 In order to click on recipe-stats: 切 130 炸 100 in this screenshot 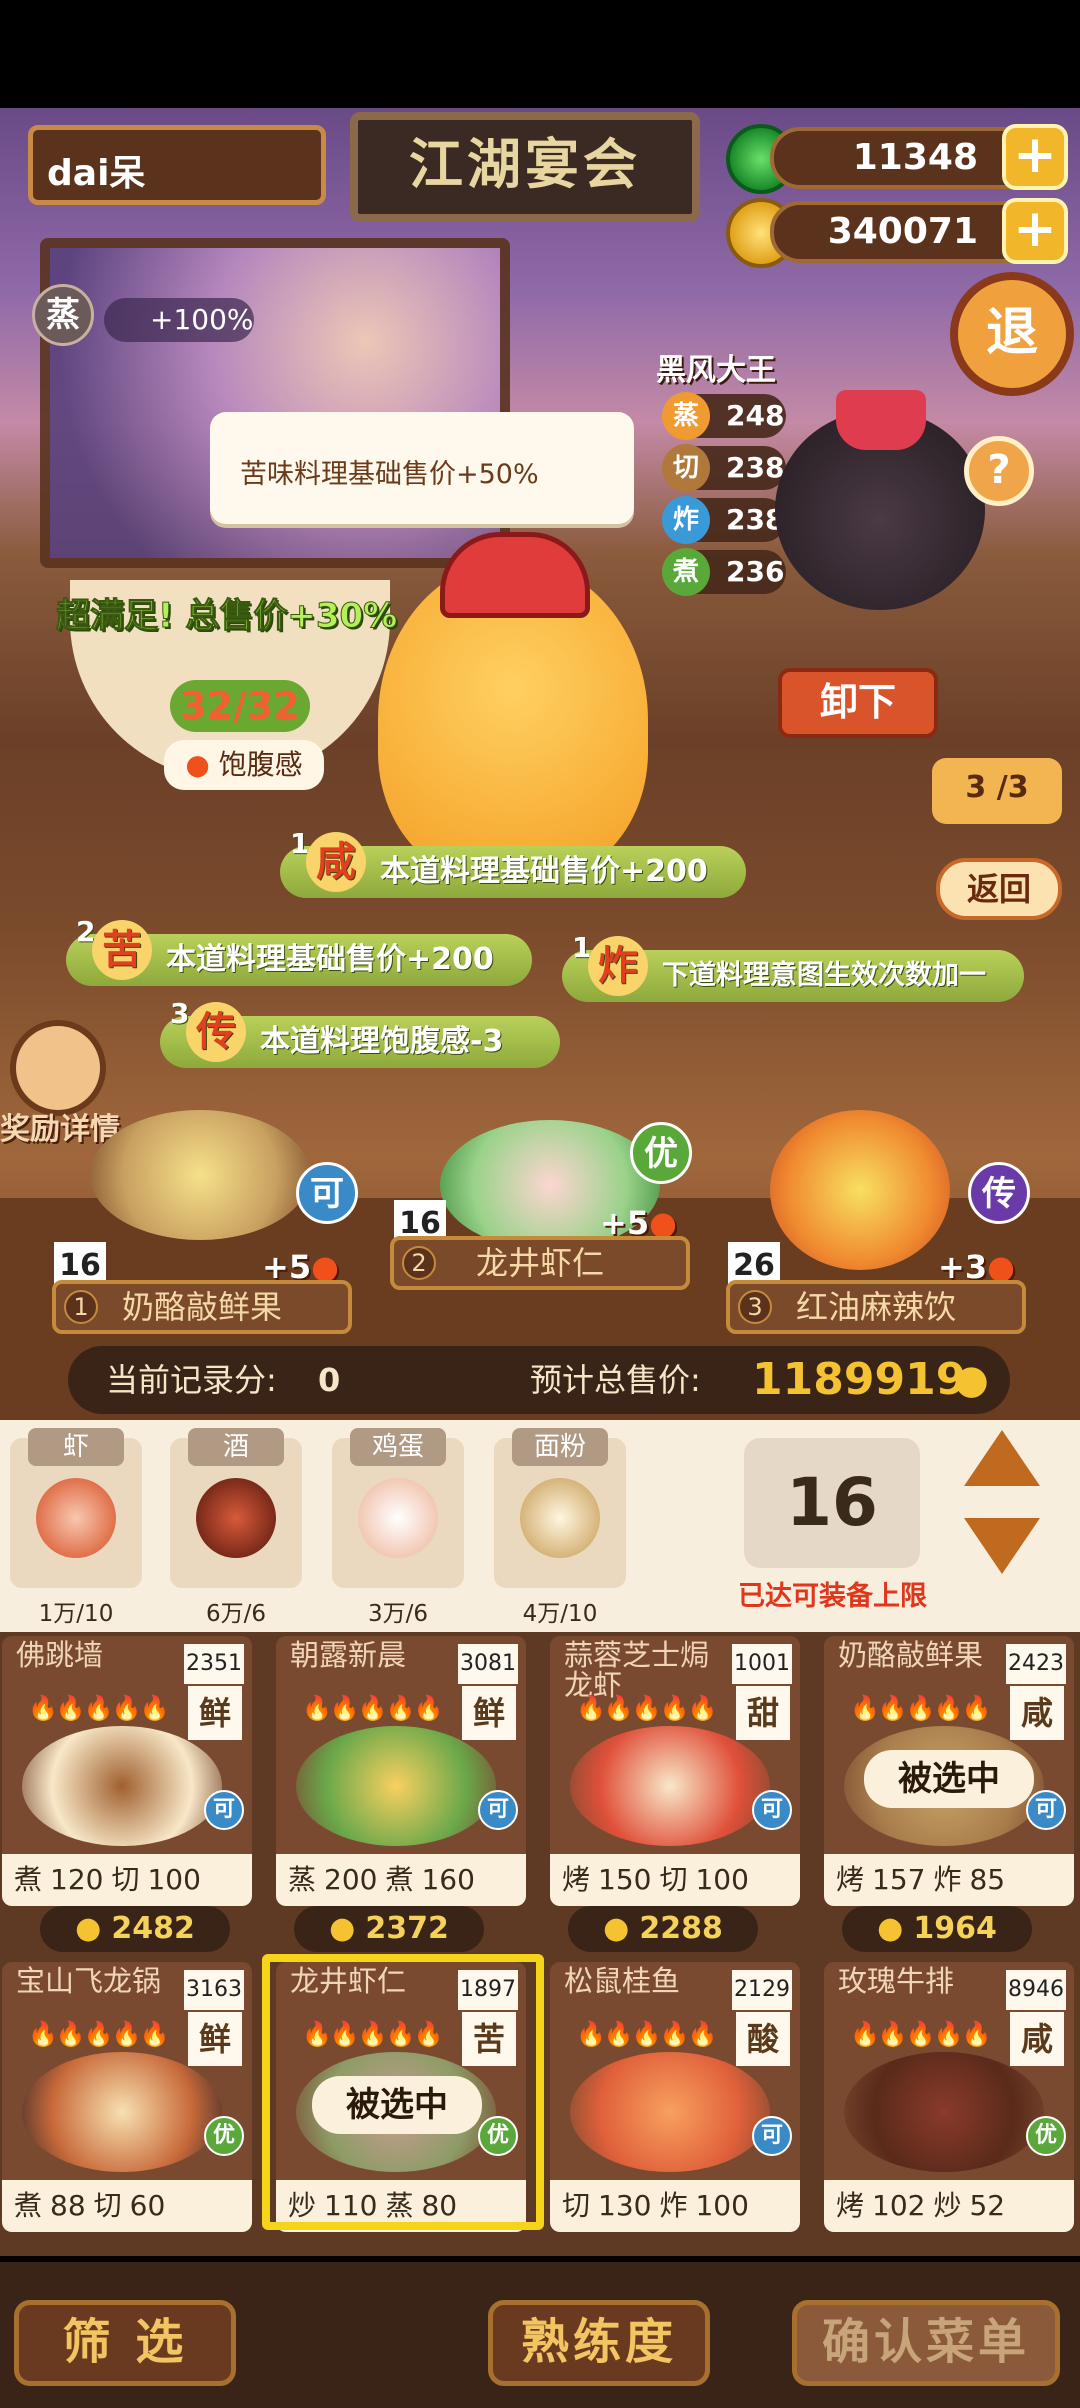, I will do `click(675, 2206)`.